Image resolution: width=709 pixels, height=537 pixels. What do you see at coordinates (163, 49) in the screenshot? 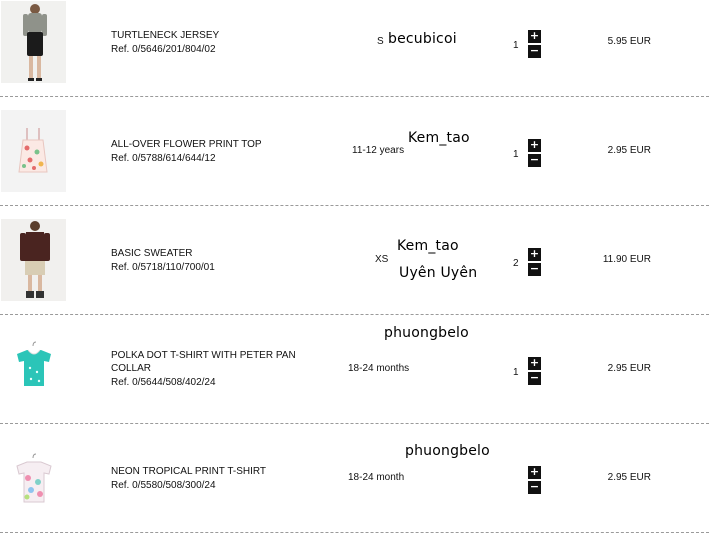
I see `product-ref: Ref. 0/5646/201/804/02` at bounding box center [163, 49].